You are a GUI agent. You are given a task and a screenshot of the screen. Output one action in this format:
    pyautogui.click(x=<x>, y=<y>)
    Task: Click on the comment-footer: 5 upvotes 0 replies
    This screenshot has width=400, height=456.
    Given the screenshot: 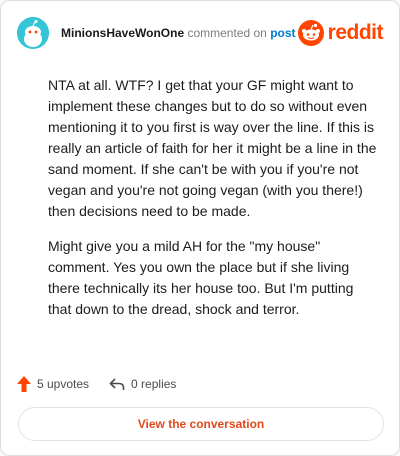 What is the action you would take?
    pyautogui.click(x=106, y=384)
    